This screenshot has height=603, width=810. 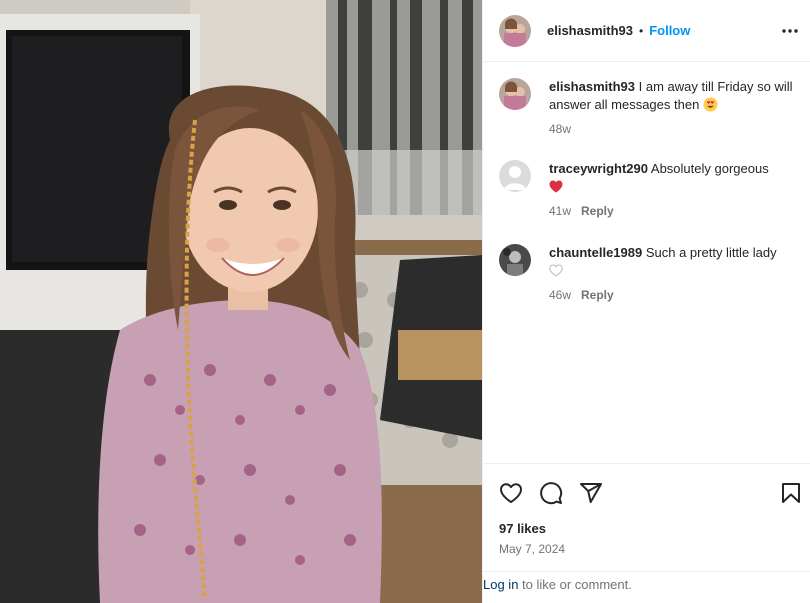 I want to click on post-actions: 97 likes May 7, 2024, so click(x=646, y=517).